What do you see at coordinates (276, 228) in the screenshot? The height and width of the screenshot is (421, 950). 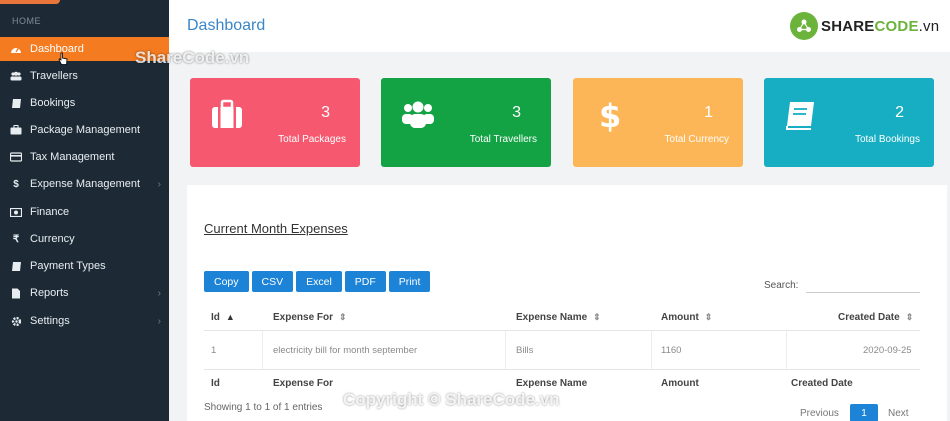 I see `section-title: Current Month Expenses` at bounding box center [276, 228].